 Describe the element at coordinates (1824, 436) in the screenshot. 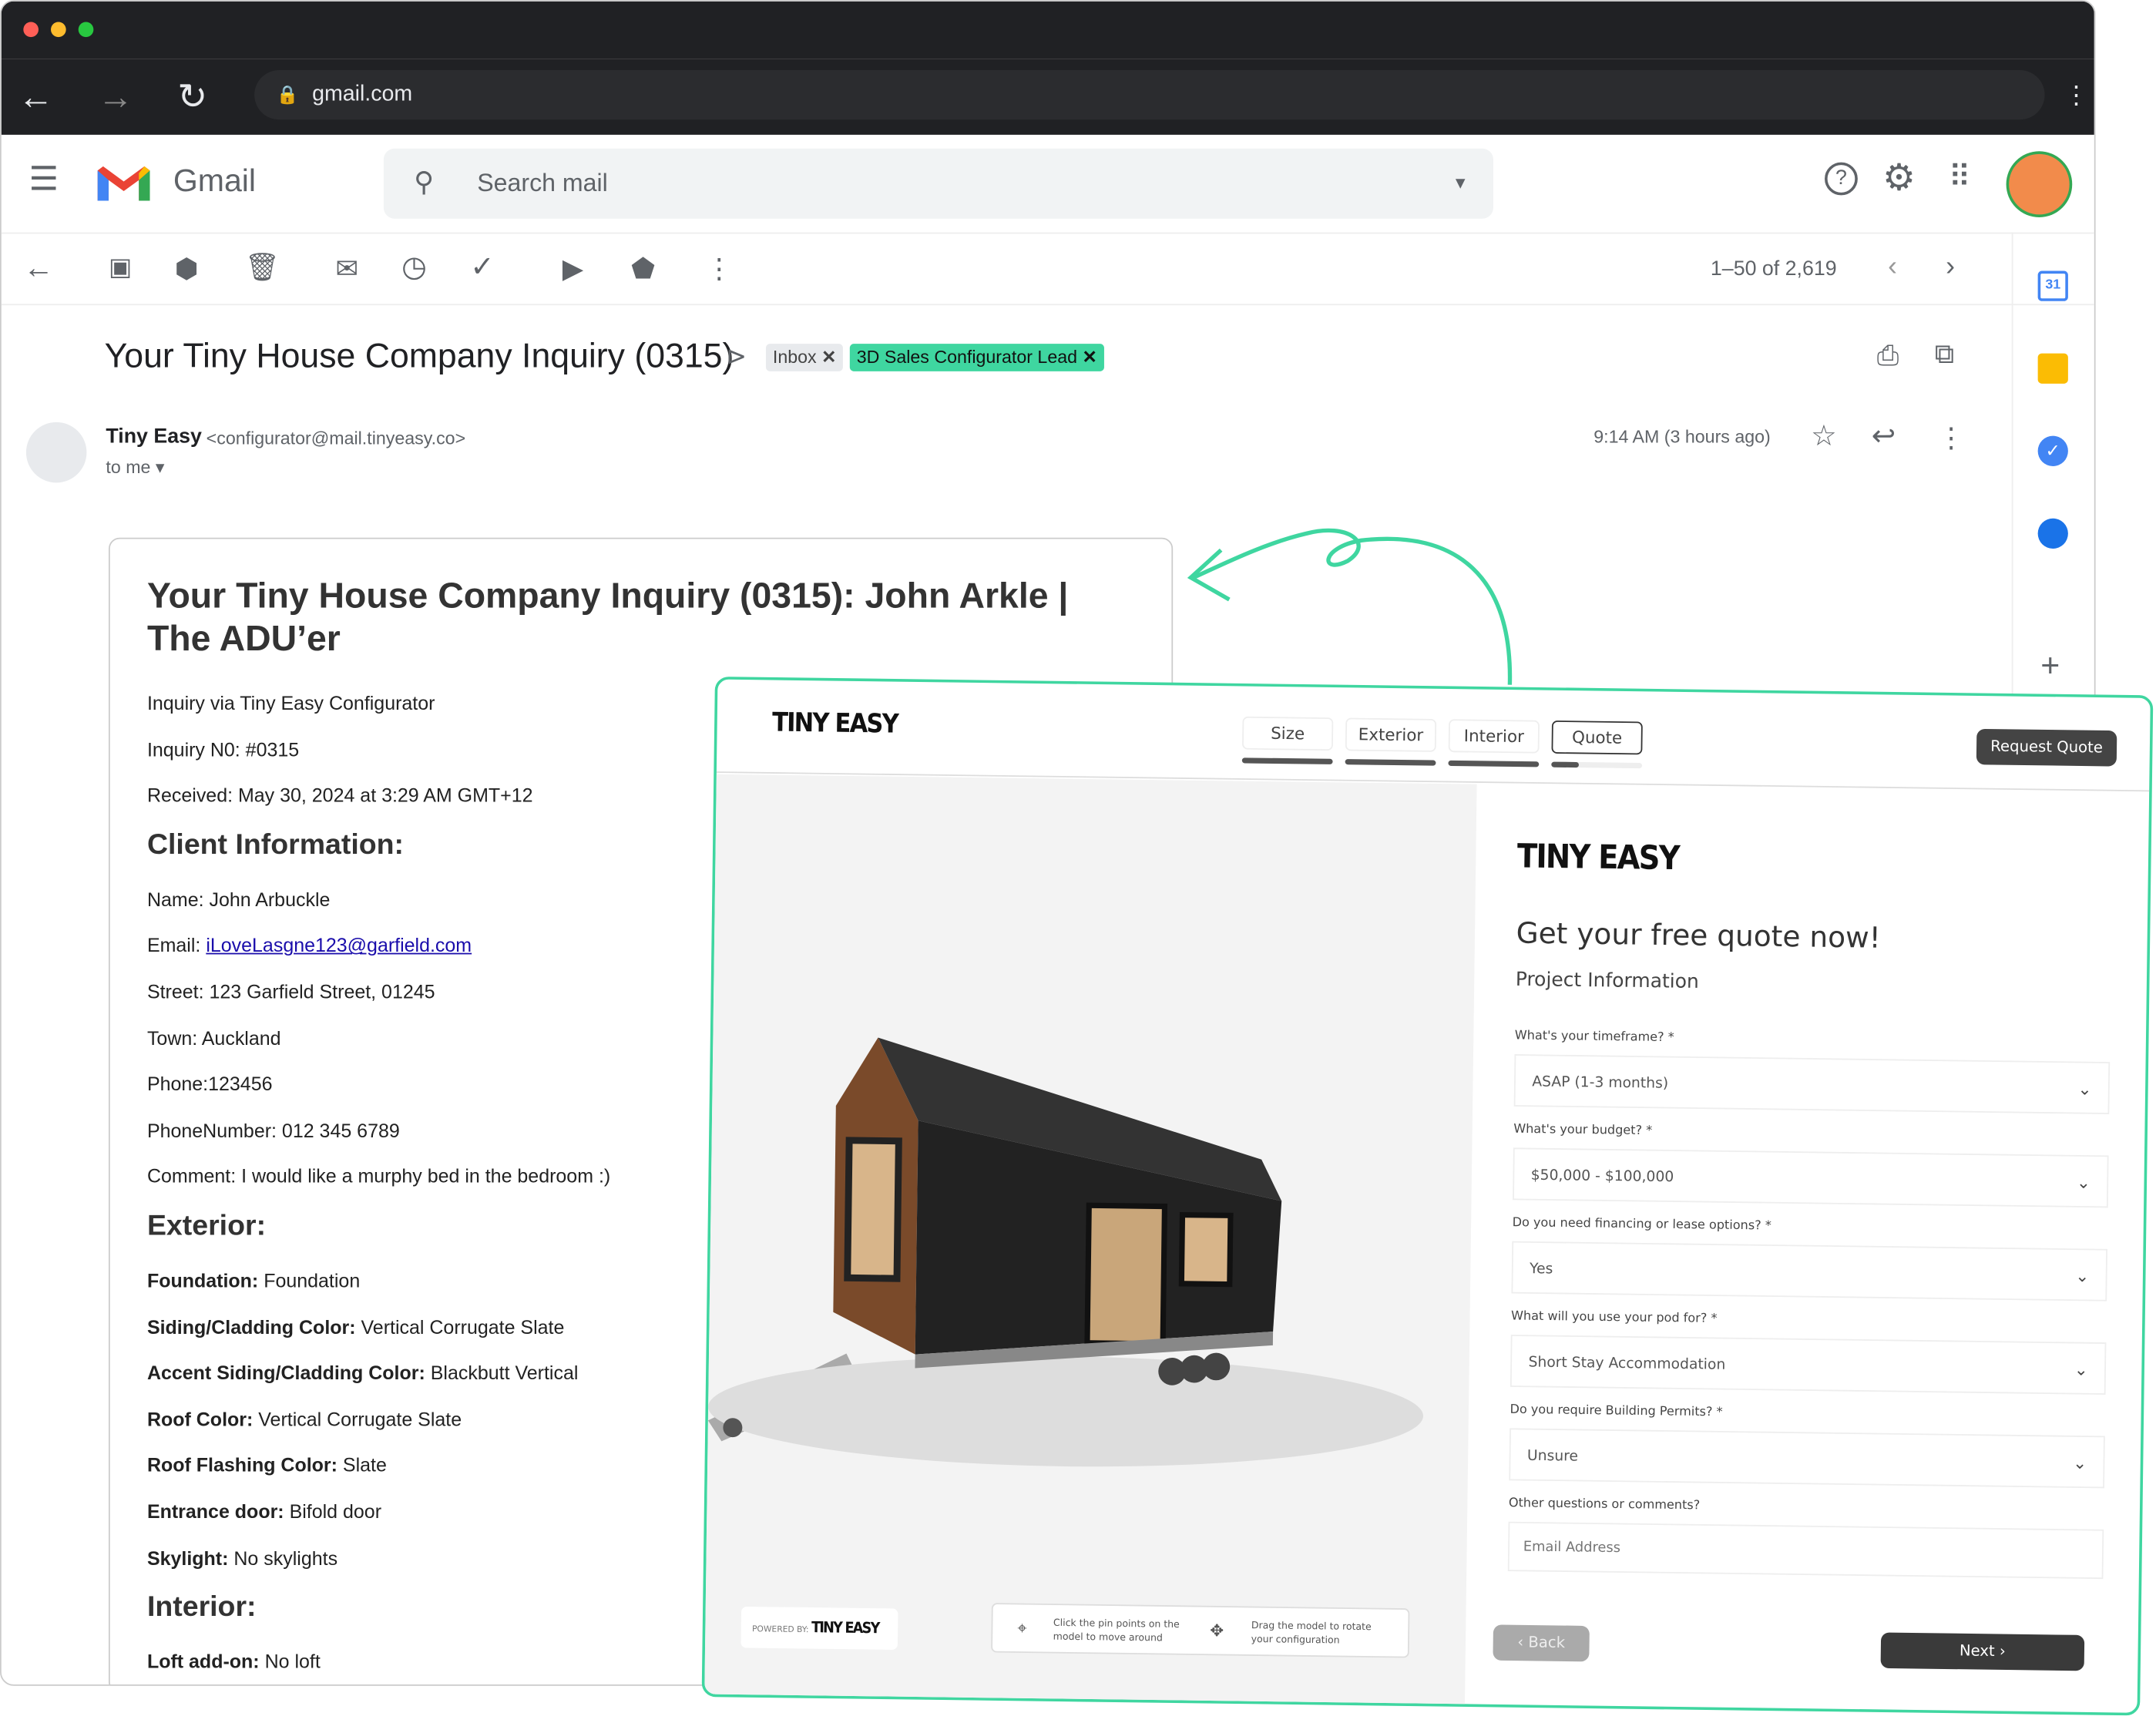

I see `star-icon: ☆` at that location.